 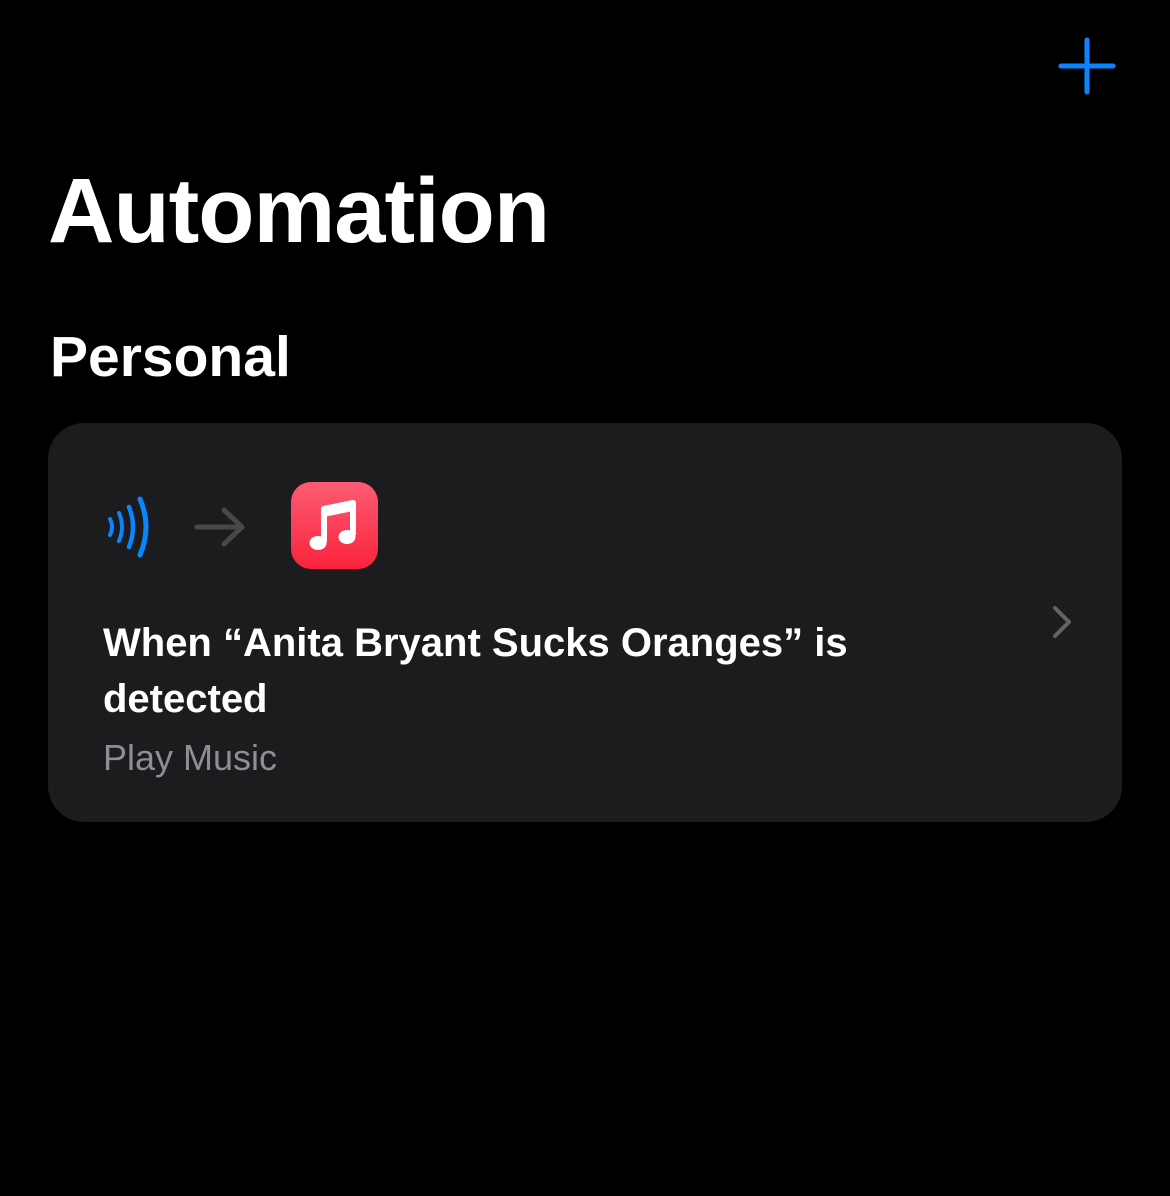 I want to click on plus-icon, so click(x=1087, y=66).